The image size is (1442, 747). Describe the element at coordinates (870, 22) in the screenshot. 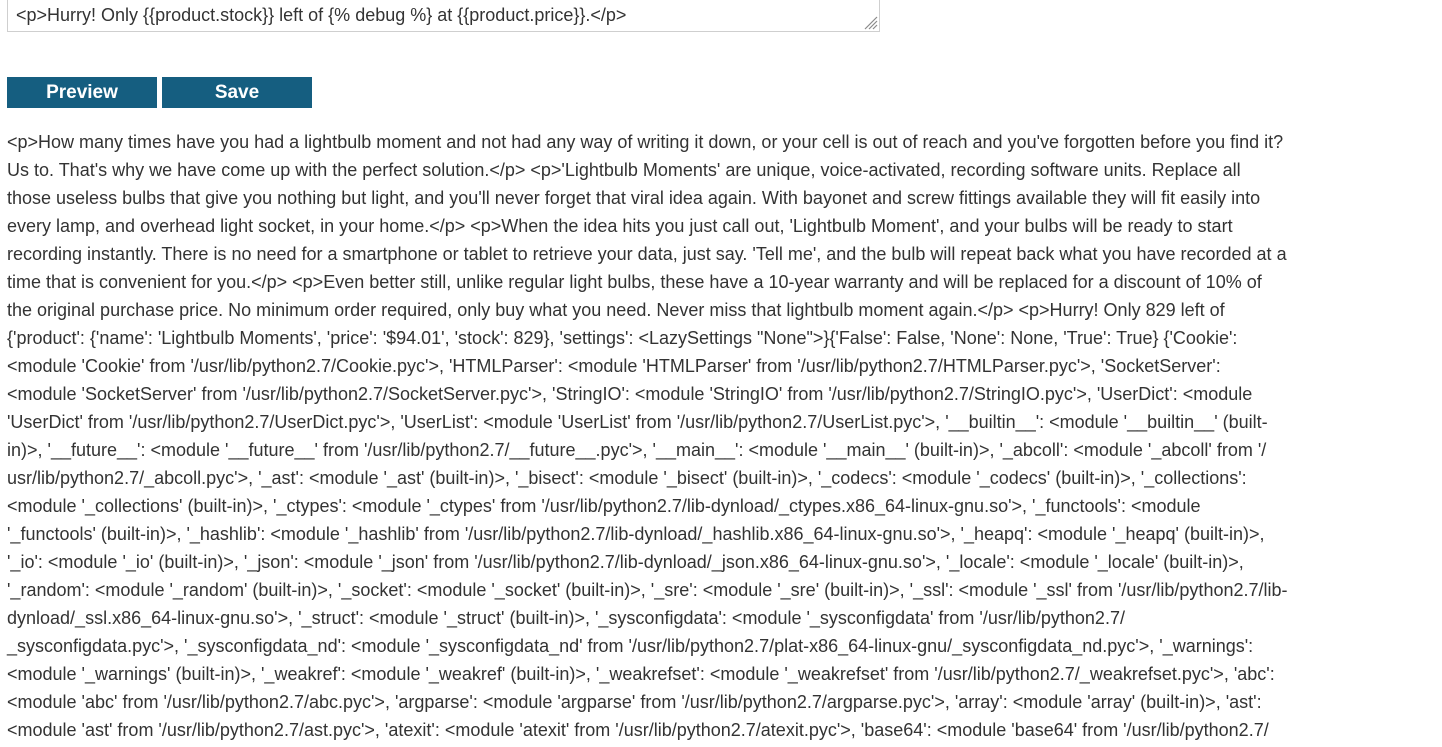

I see `resize-grip-icon` at that location.